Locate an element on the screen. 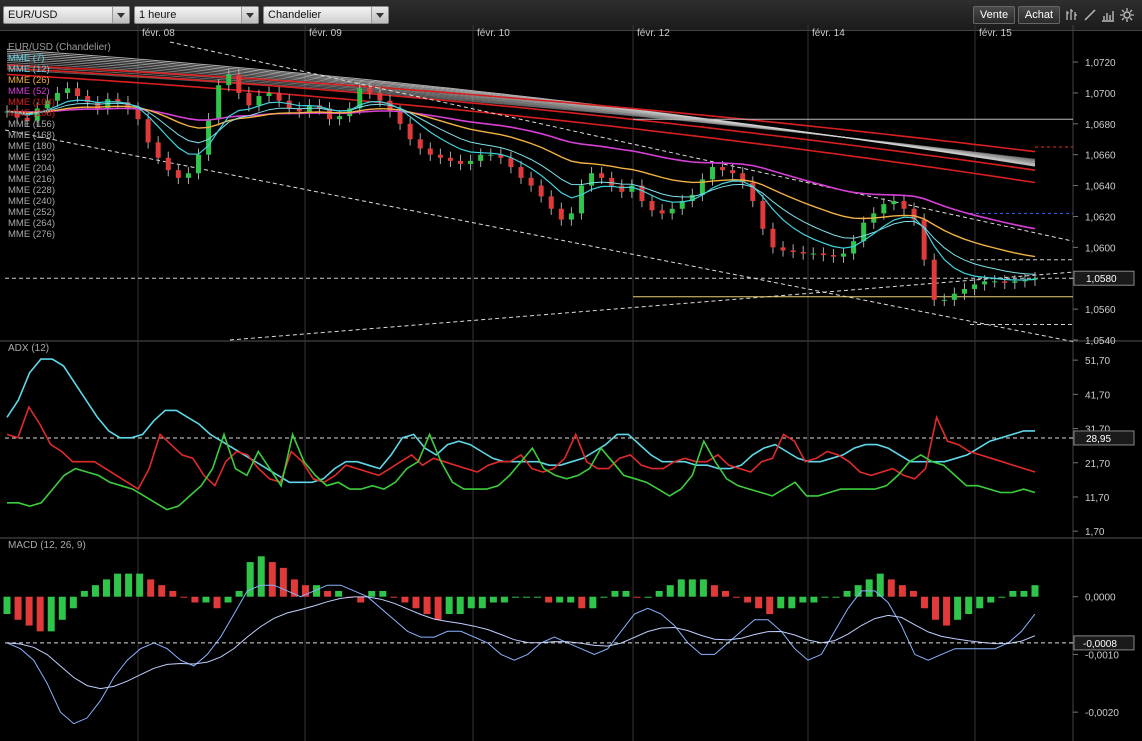  sell-button: Vente is located at coordinates (994, 15).